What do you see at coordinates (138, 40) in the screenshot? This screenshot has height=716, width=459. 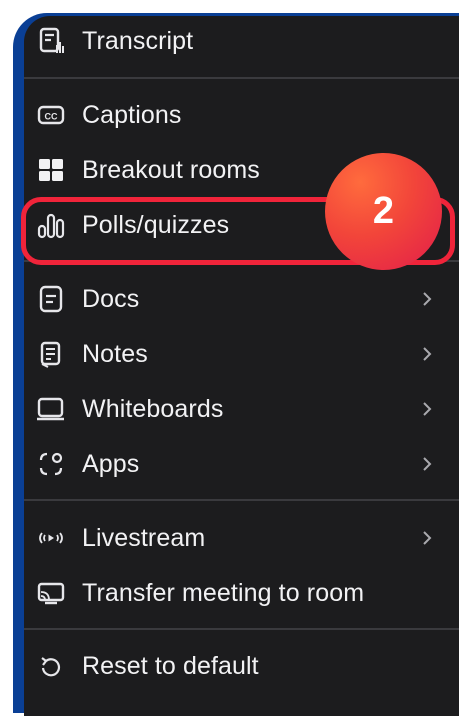 I see `menu-item-label: Transcript` at bounding box center [138, 40].